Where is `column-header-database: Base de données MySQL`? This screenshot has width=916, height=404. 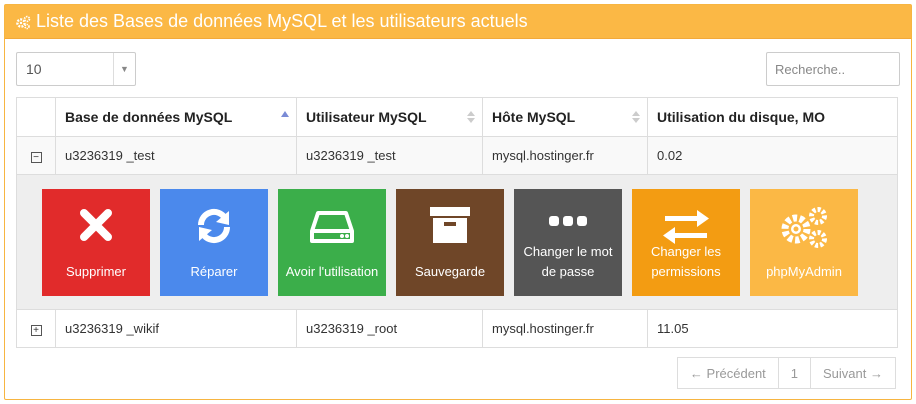 column-header-database: Base de données MySQL is located at coordinates (176, 117).